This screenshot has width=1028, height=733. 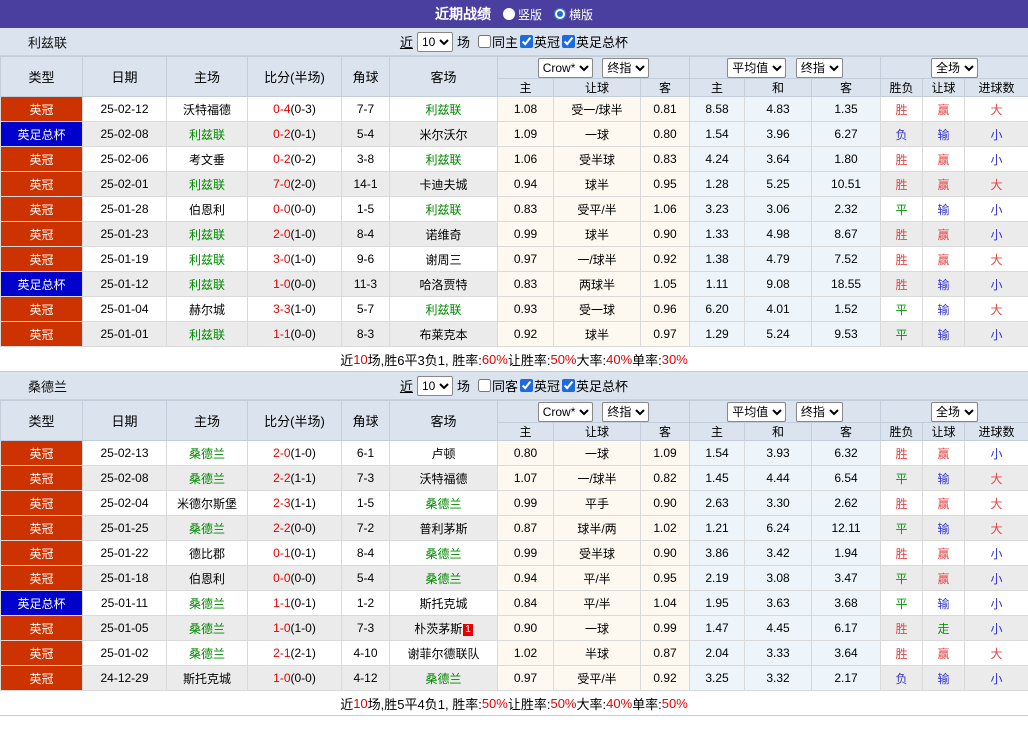 I want to click on radio-vertical-label: 竖版, so click(x=529, y=14).